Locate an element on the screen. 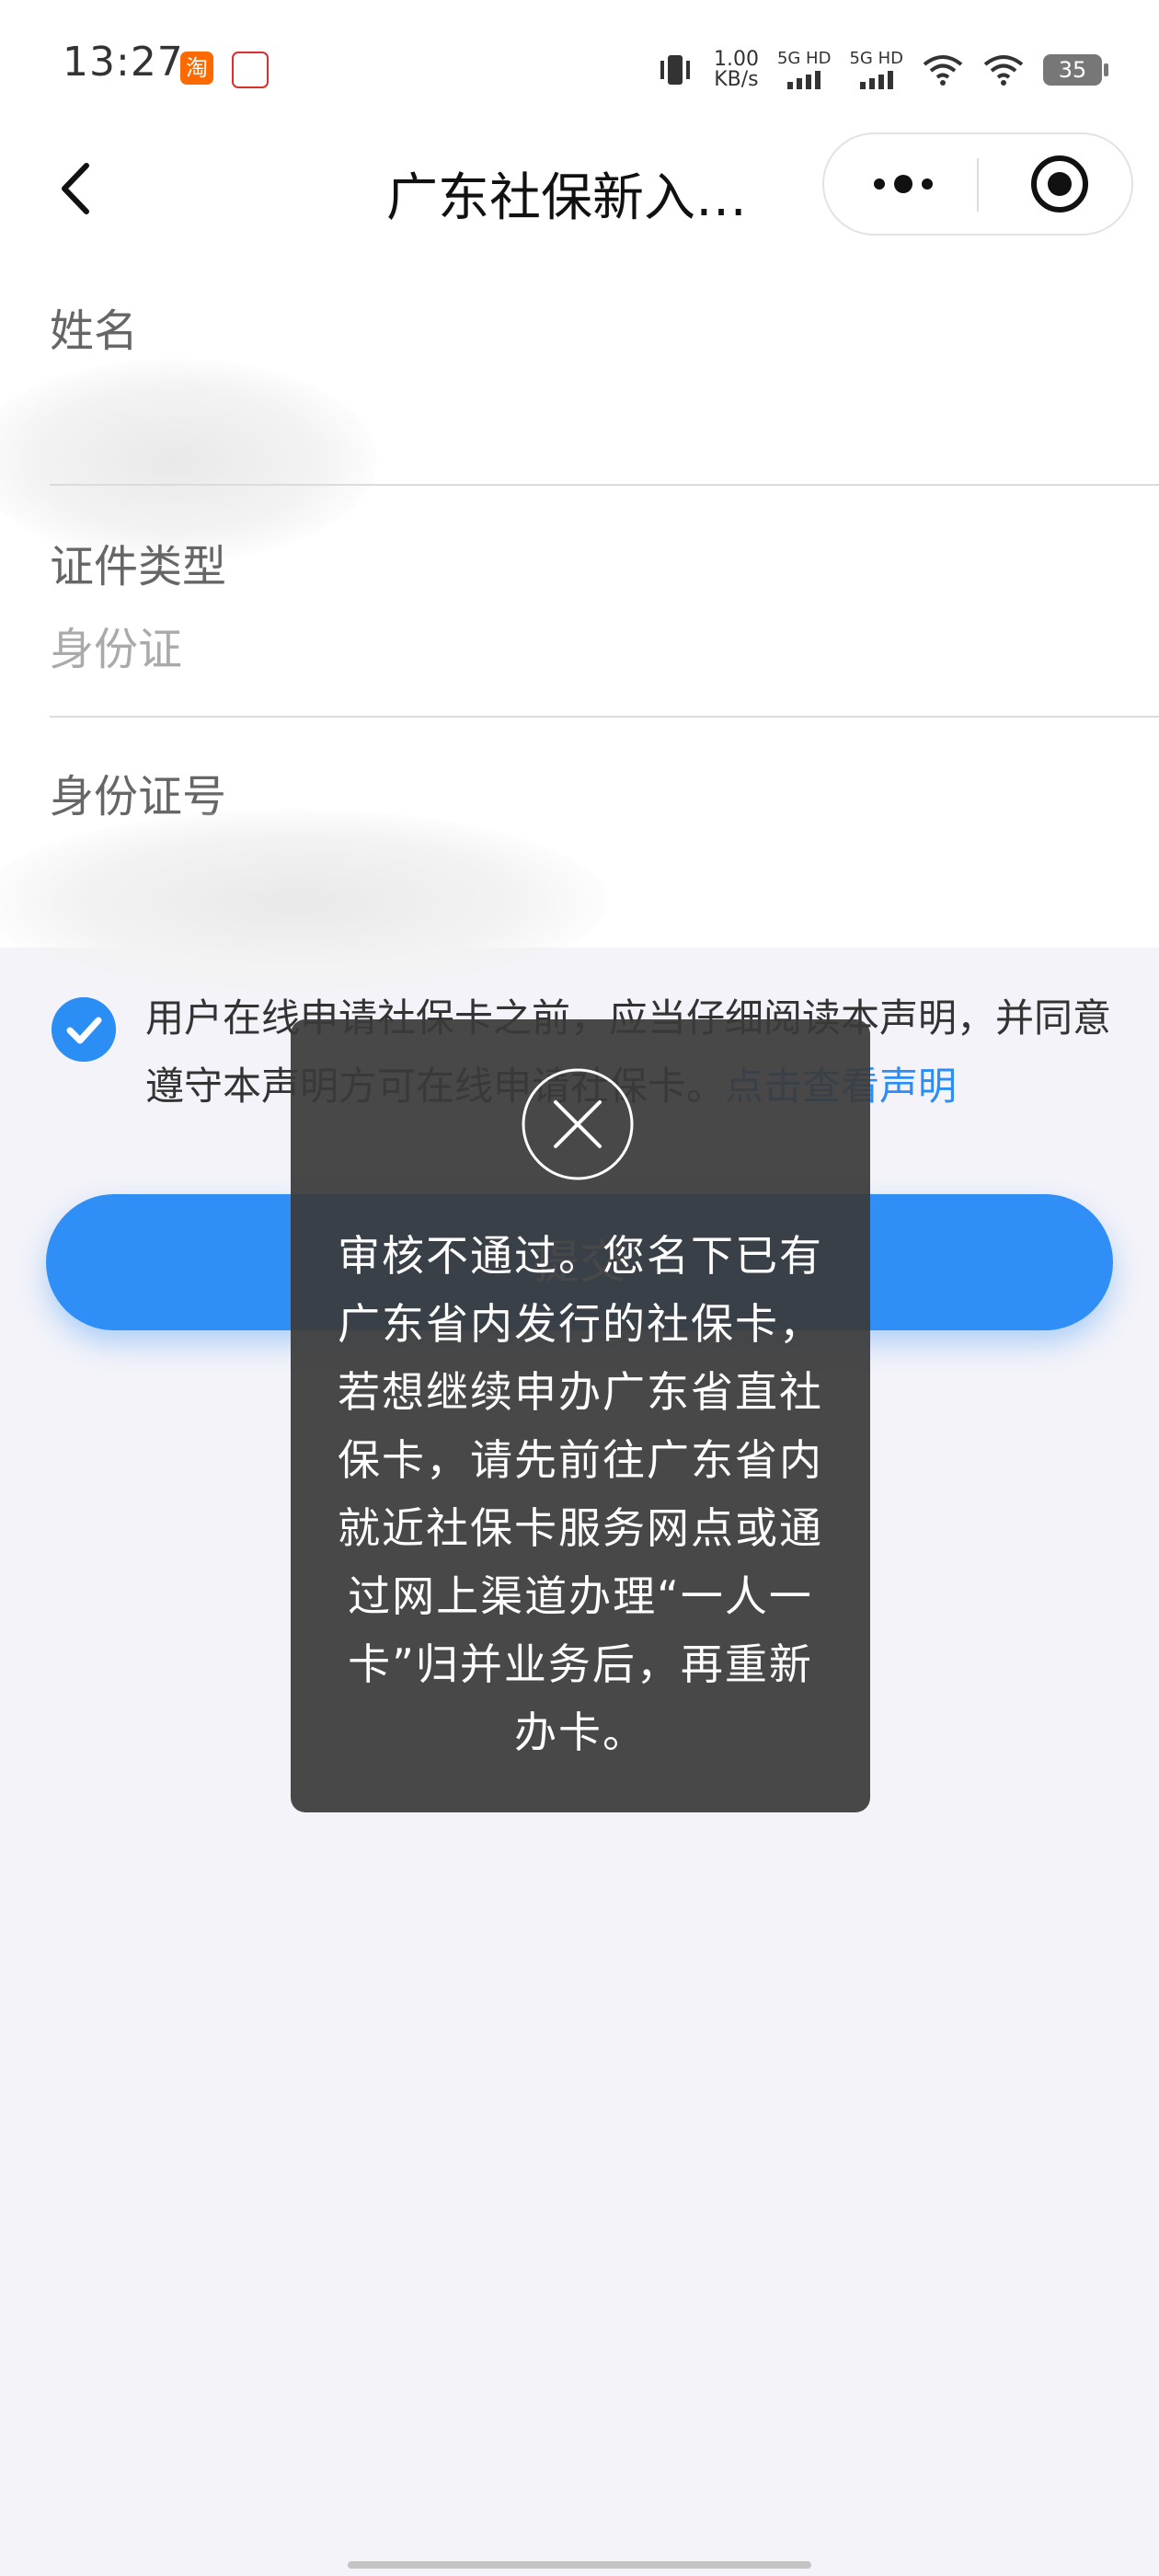 The width and height of the screenshot is (1159, 2576). name-label: 姓名 is located at coordinates (94, 331).